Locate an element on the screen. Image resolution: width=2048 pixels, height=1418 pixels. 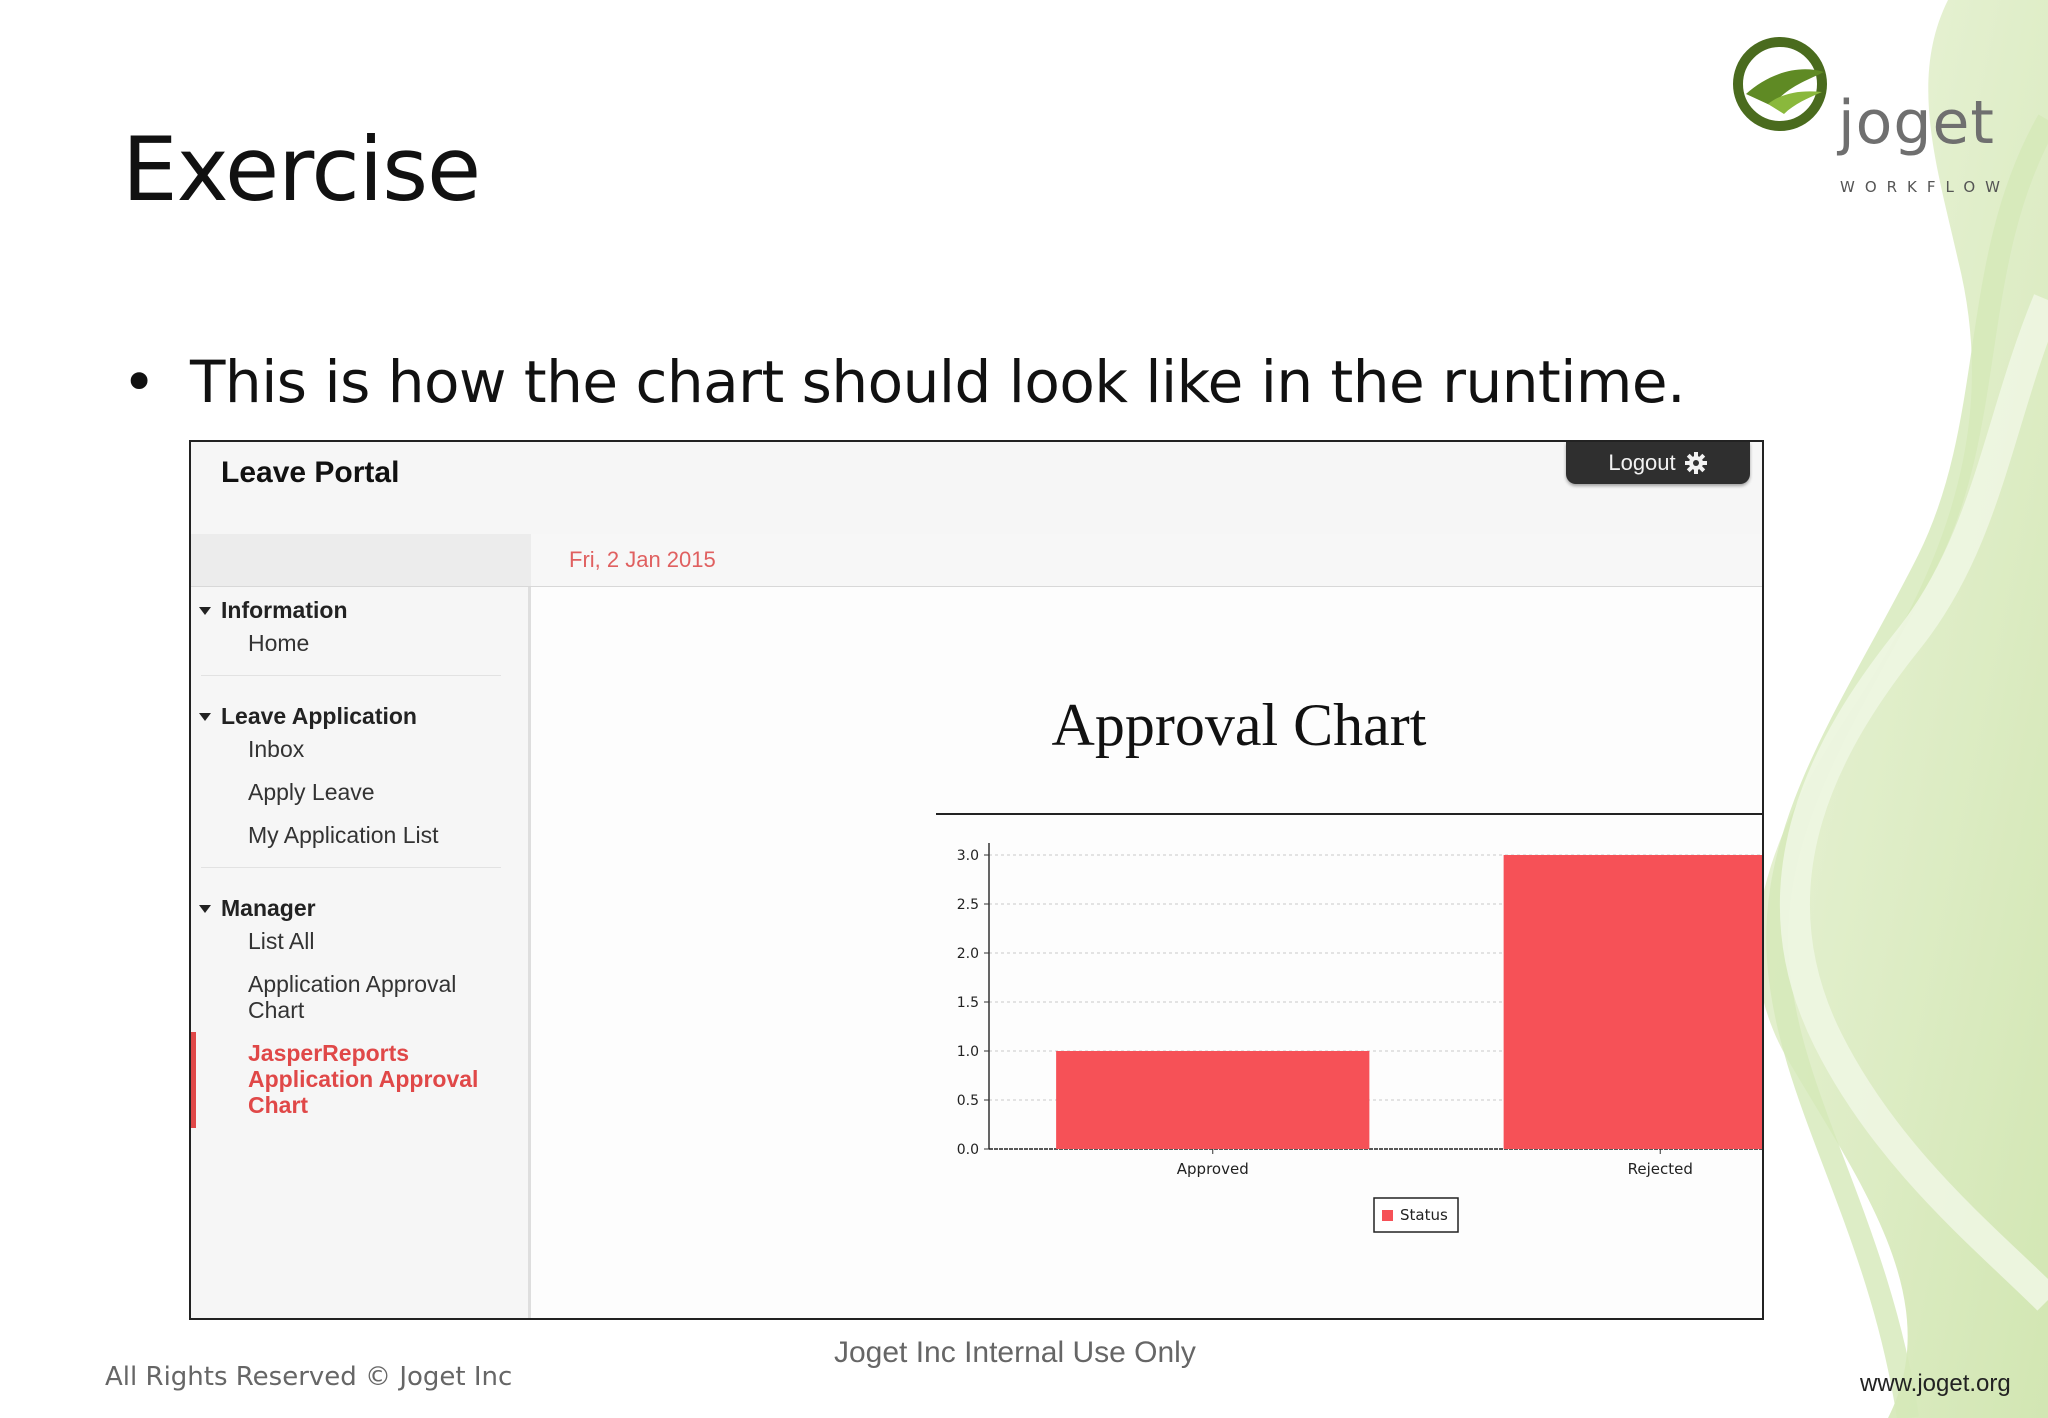
logo-wordmark: joget is located at coordinates (1916, 123).